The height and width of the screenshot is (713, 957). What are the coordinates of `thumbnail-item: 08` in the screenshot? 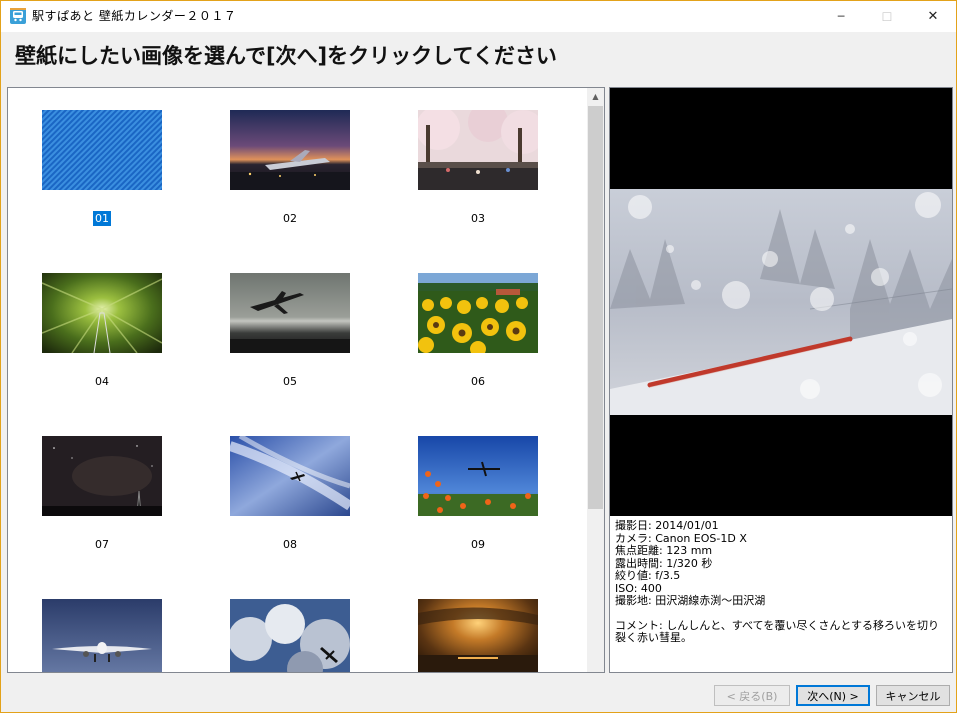 It's located at (290, 493).